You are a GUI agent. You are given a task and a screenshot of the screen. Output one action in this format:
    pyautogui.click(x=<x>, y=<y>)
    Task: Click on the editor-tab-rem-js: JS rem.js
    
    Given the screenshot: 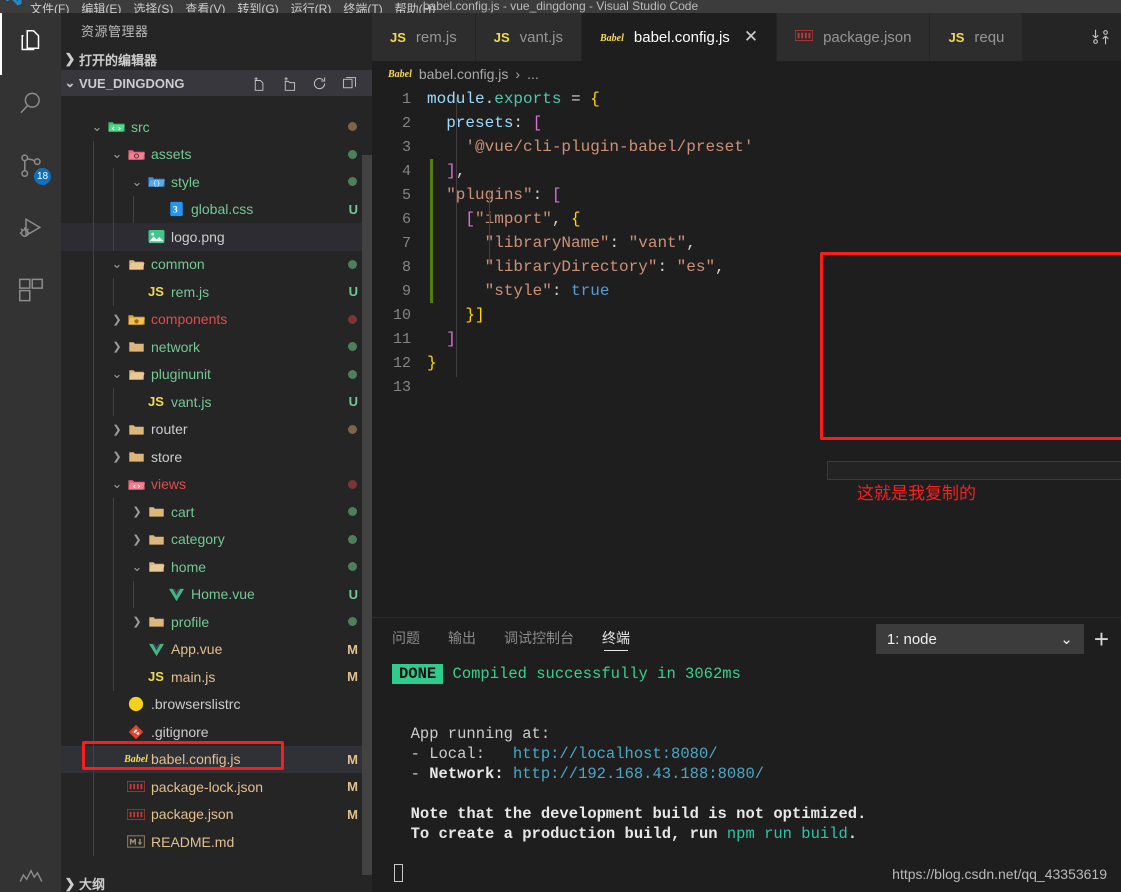 What is the action you would take?
    pyautogui.click(x=424, y=37)
    